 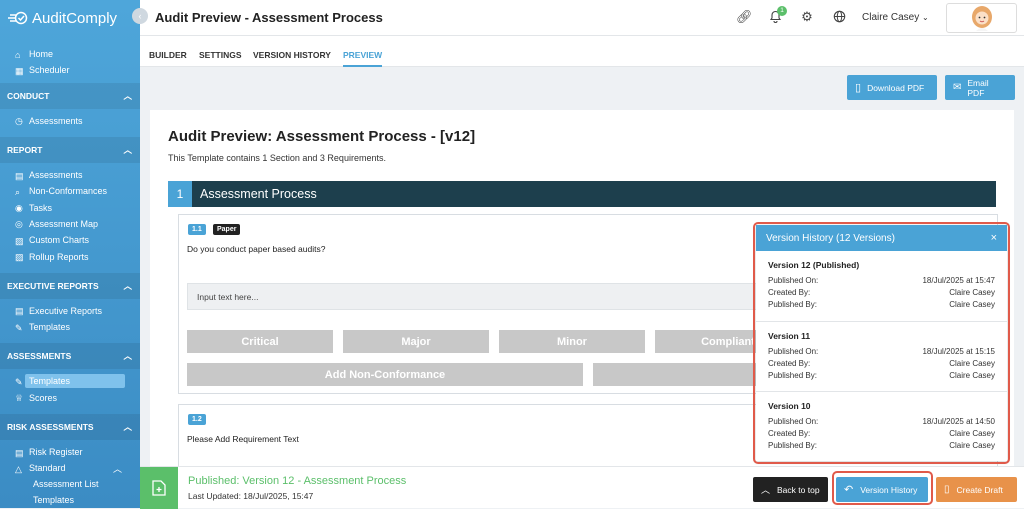 I want to click on sidebar-item-scores: ♕ Scores, so click(x=70, y=398).